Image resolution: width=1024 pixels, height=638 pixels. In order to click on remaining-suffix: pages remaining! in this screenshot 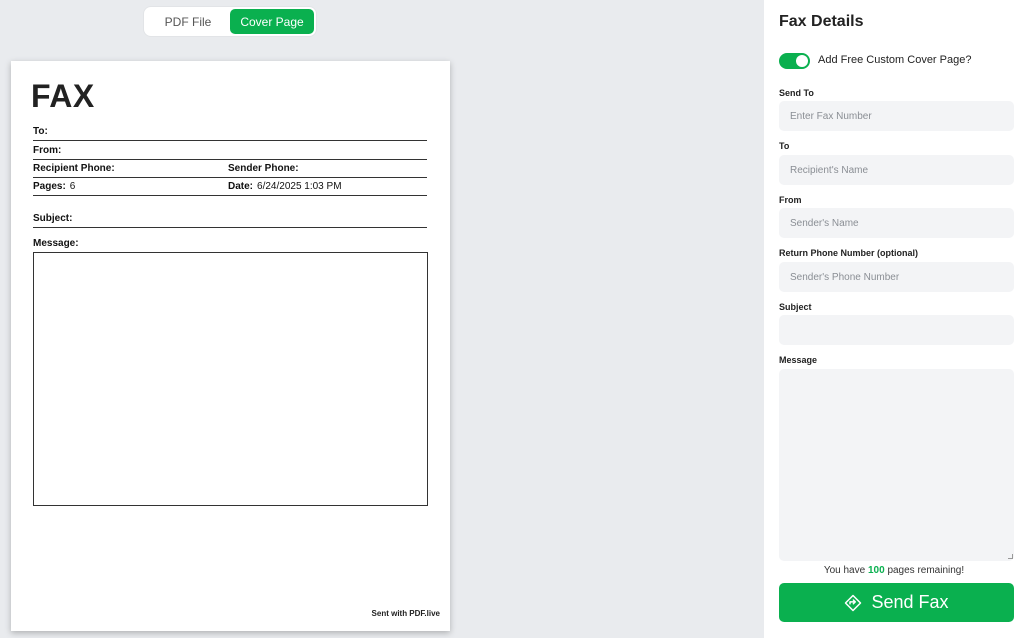, I will do `click(926, 570)`.